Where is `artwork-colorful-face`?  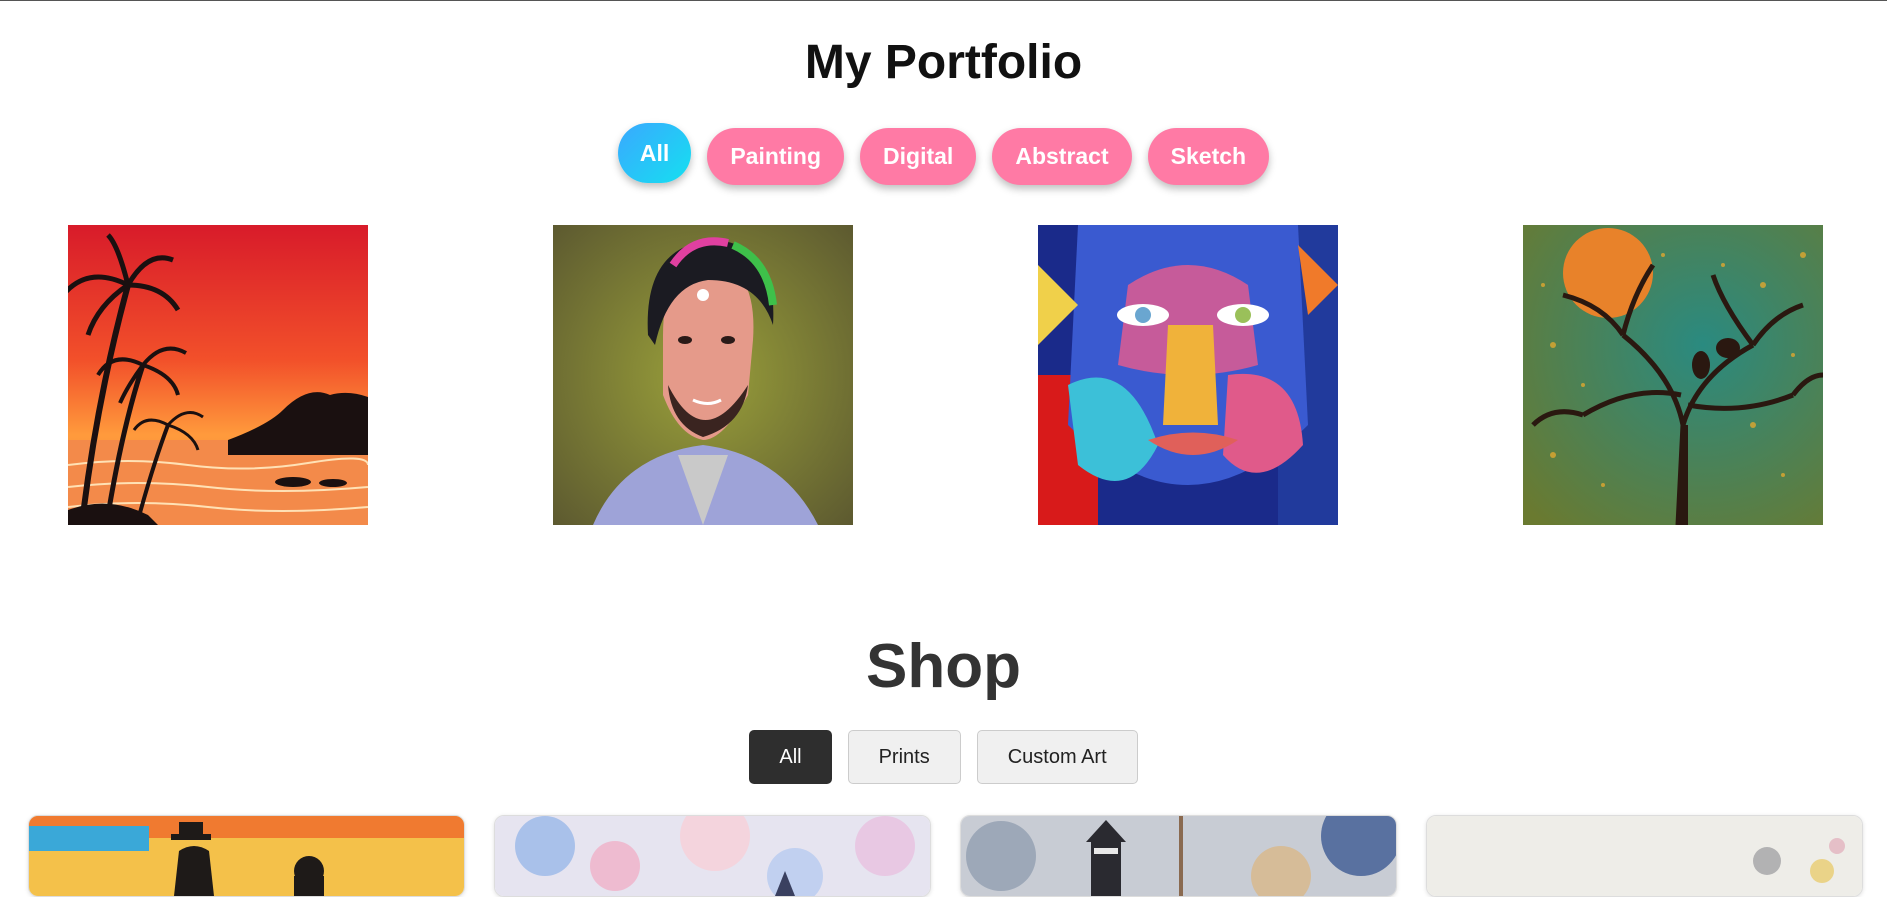 artwork-colorful-face is located at coordinates (1188, 375).